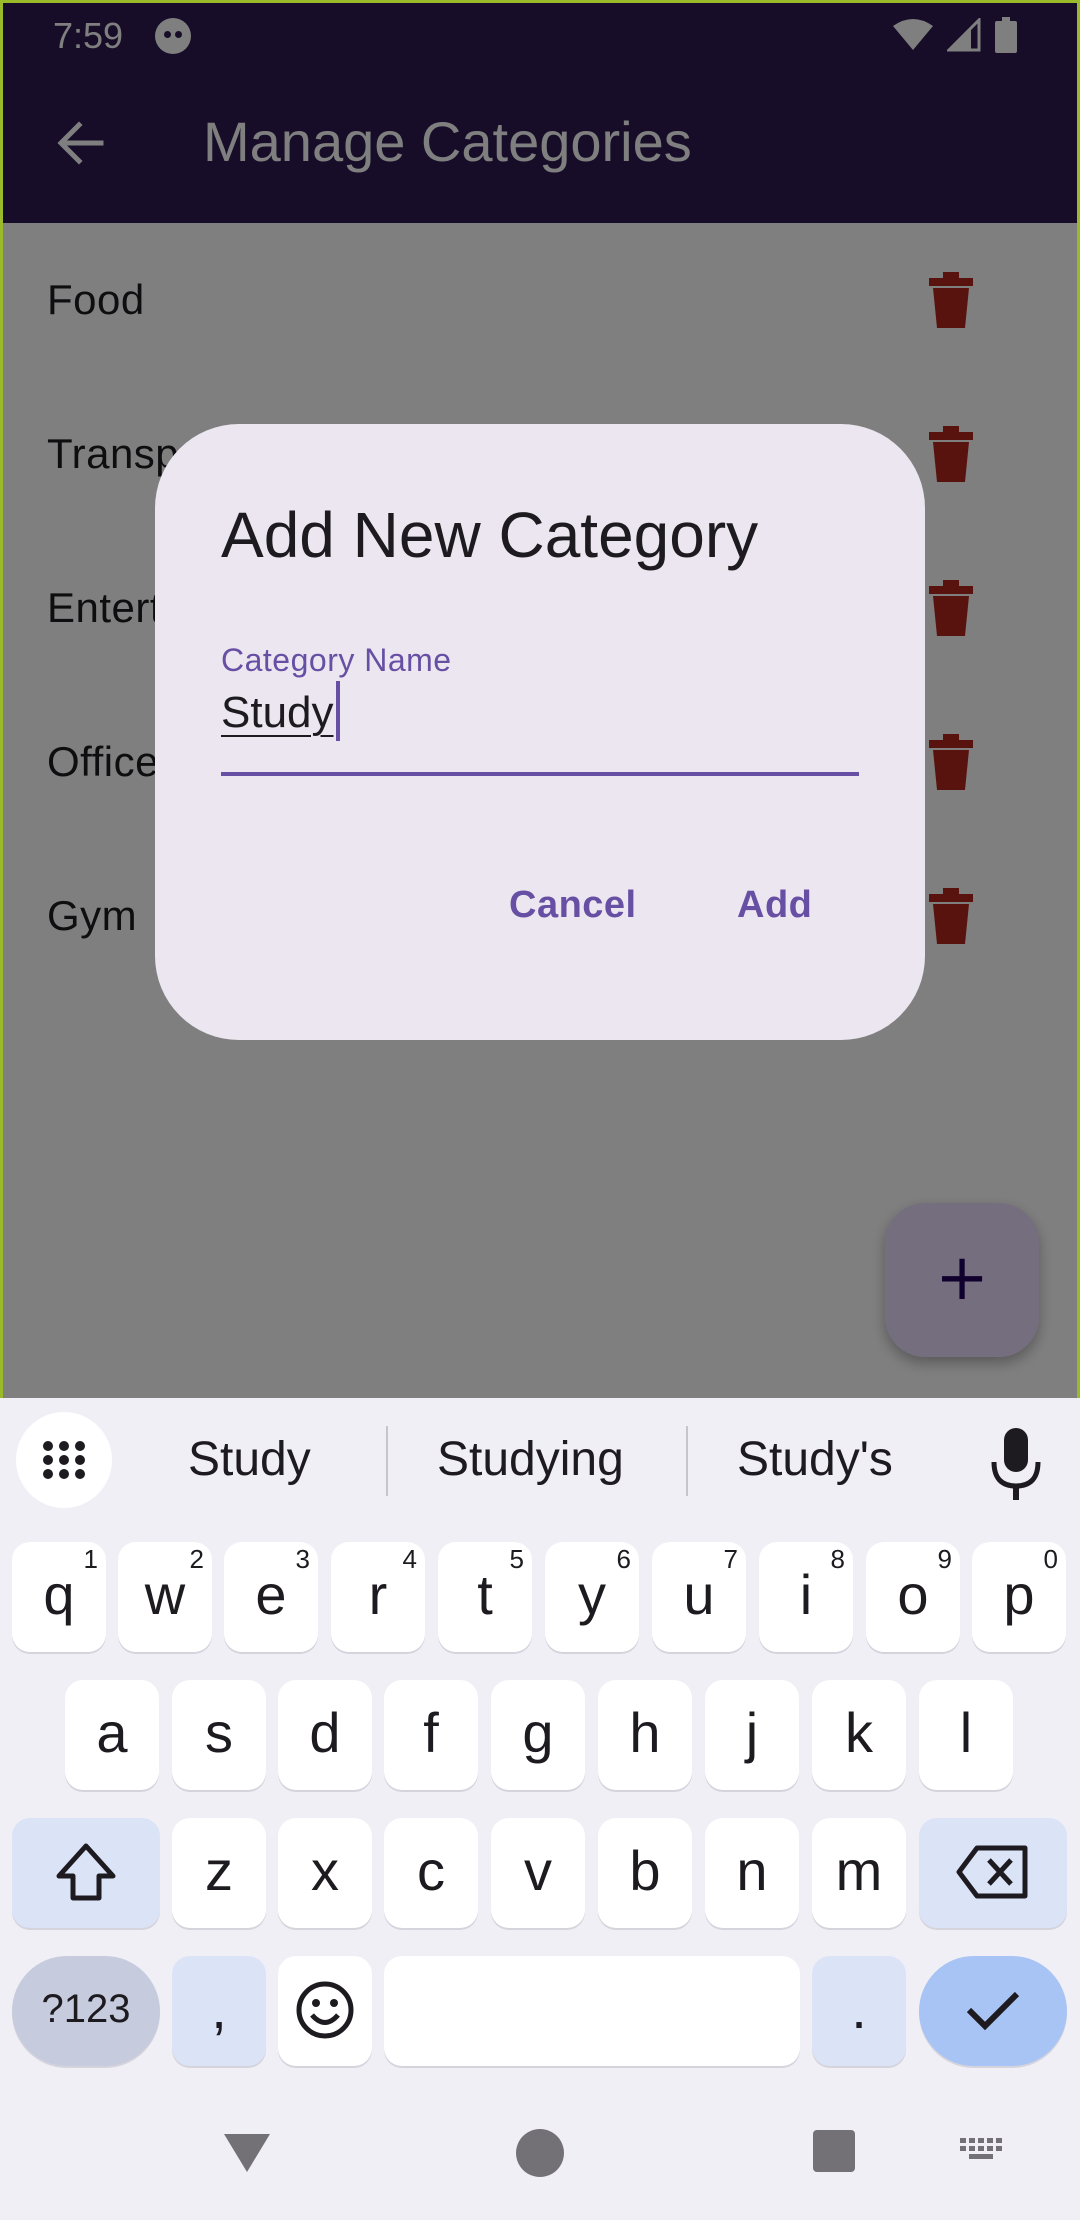 This screenshot has width=1080, height=2220. What do you see at coordinates (538, 1735) in the screenshot?
I see `key-g: g` at bounding box center [538, 1735].